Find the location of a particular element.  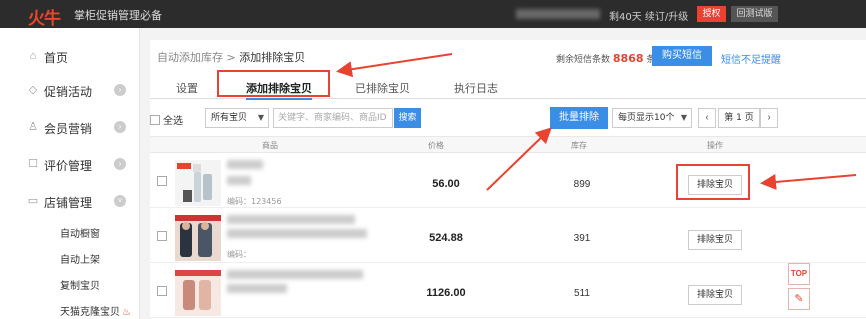

breadcrumb: 自动添加库存 > 添加排除宝贝 is located at coordinates (231, 57).